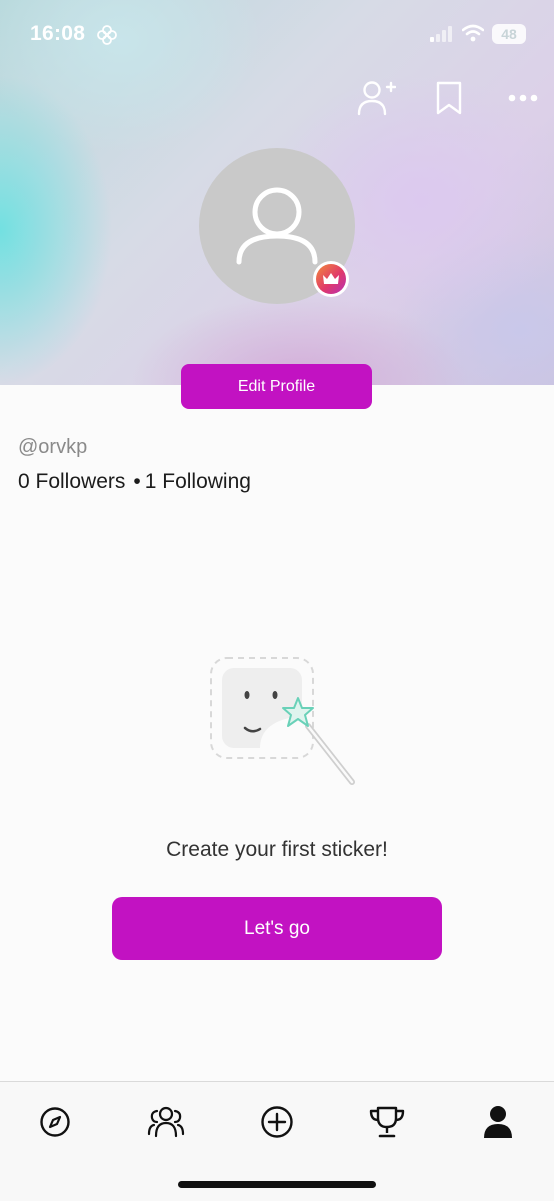 The width and height of the screenshot is (554, 1201). What do you see at coordinates (277, 928) in the screenshot?
I see `lets-go-button: Let's go` at bounding box center [277, 928].